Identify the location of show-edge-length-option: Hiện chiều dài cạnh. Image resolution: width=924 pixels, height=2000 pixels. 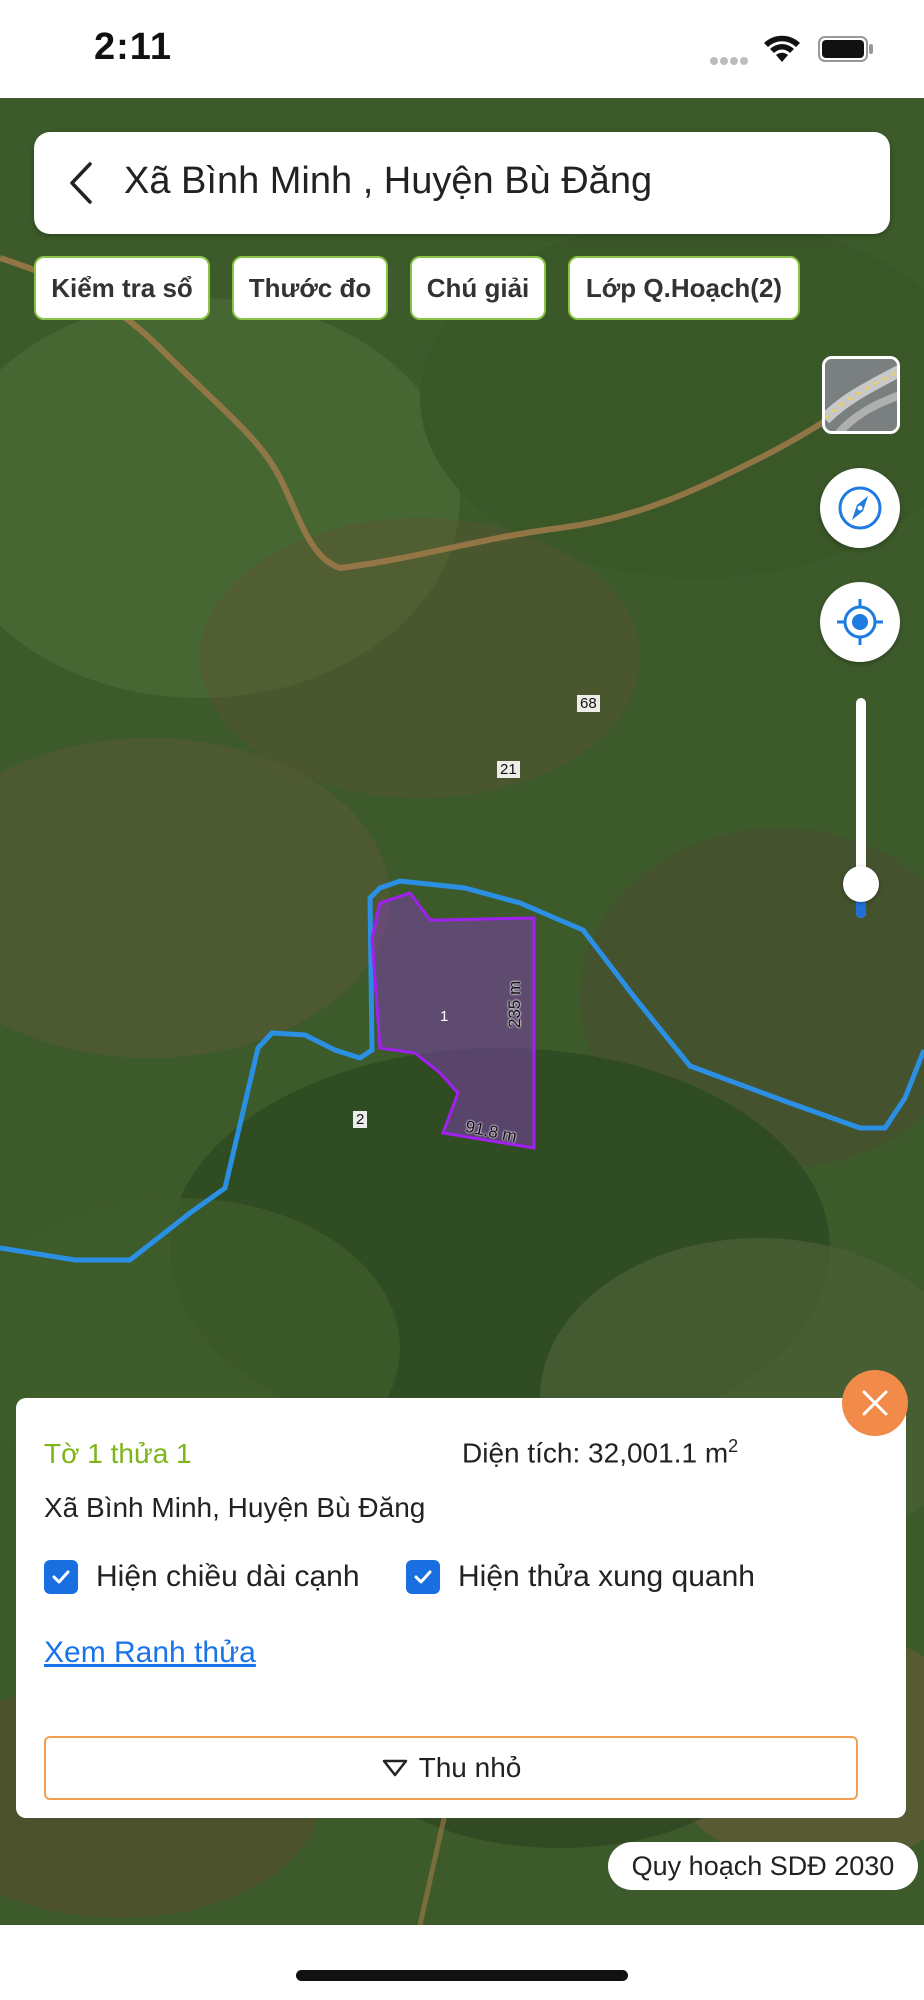
(202, 1577).